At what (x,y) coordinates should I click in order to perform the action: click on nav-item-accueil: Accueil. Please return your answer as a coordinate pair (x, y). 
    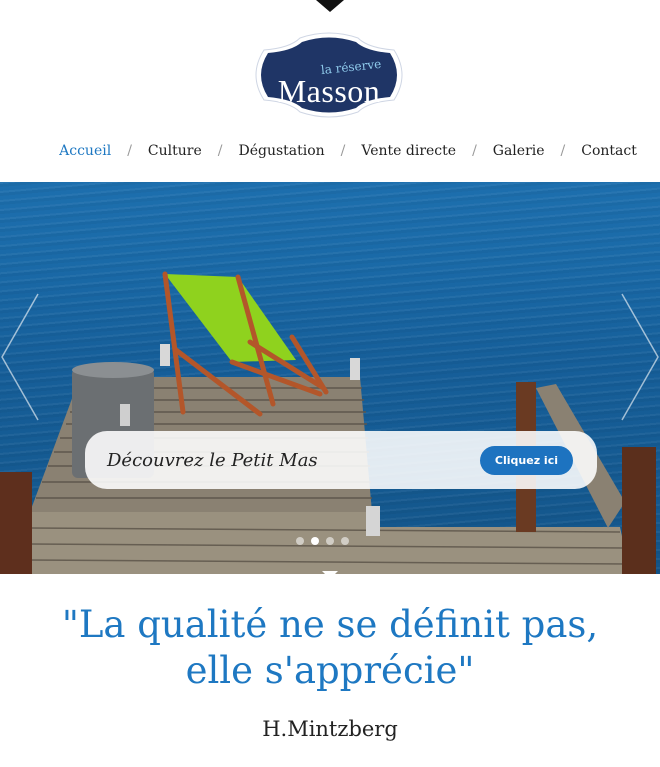
    Looking at the image, I should click on (85, 151).